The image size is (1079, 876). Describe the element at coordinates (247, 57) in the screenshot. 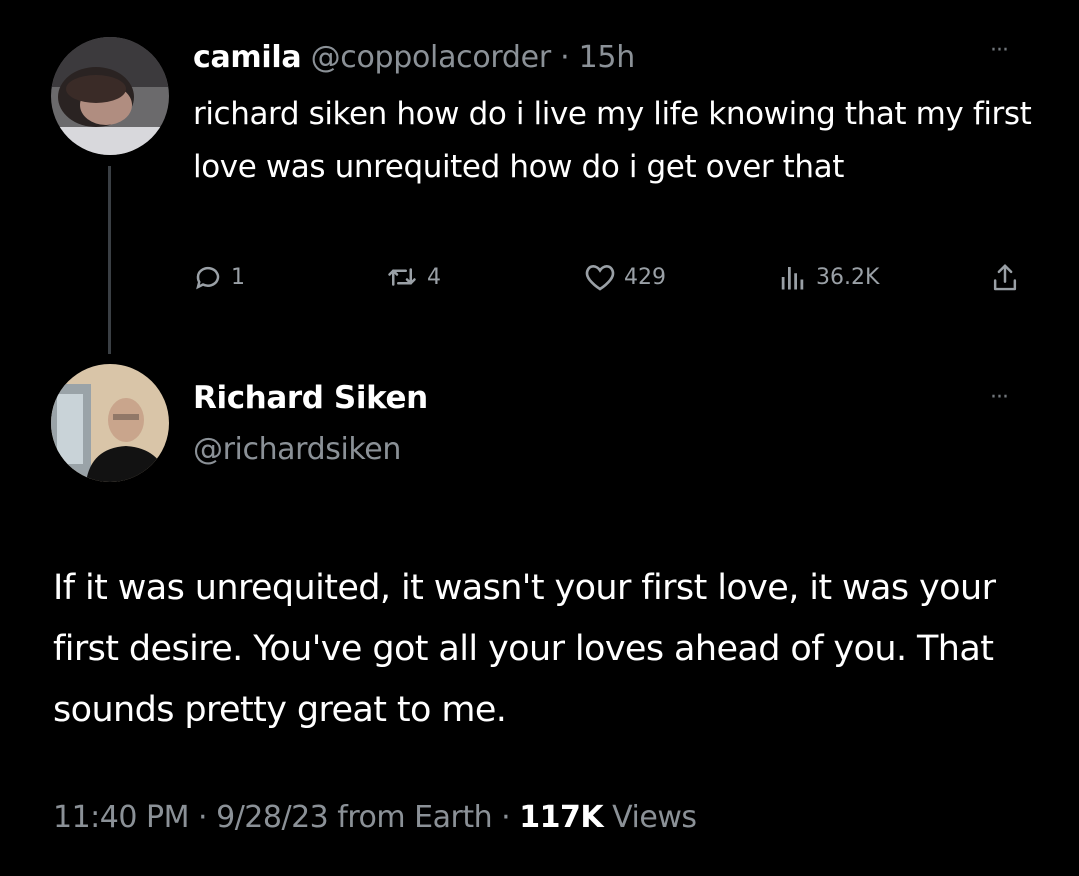

I see `author-name: camila` at that location.